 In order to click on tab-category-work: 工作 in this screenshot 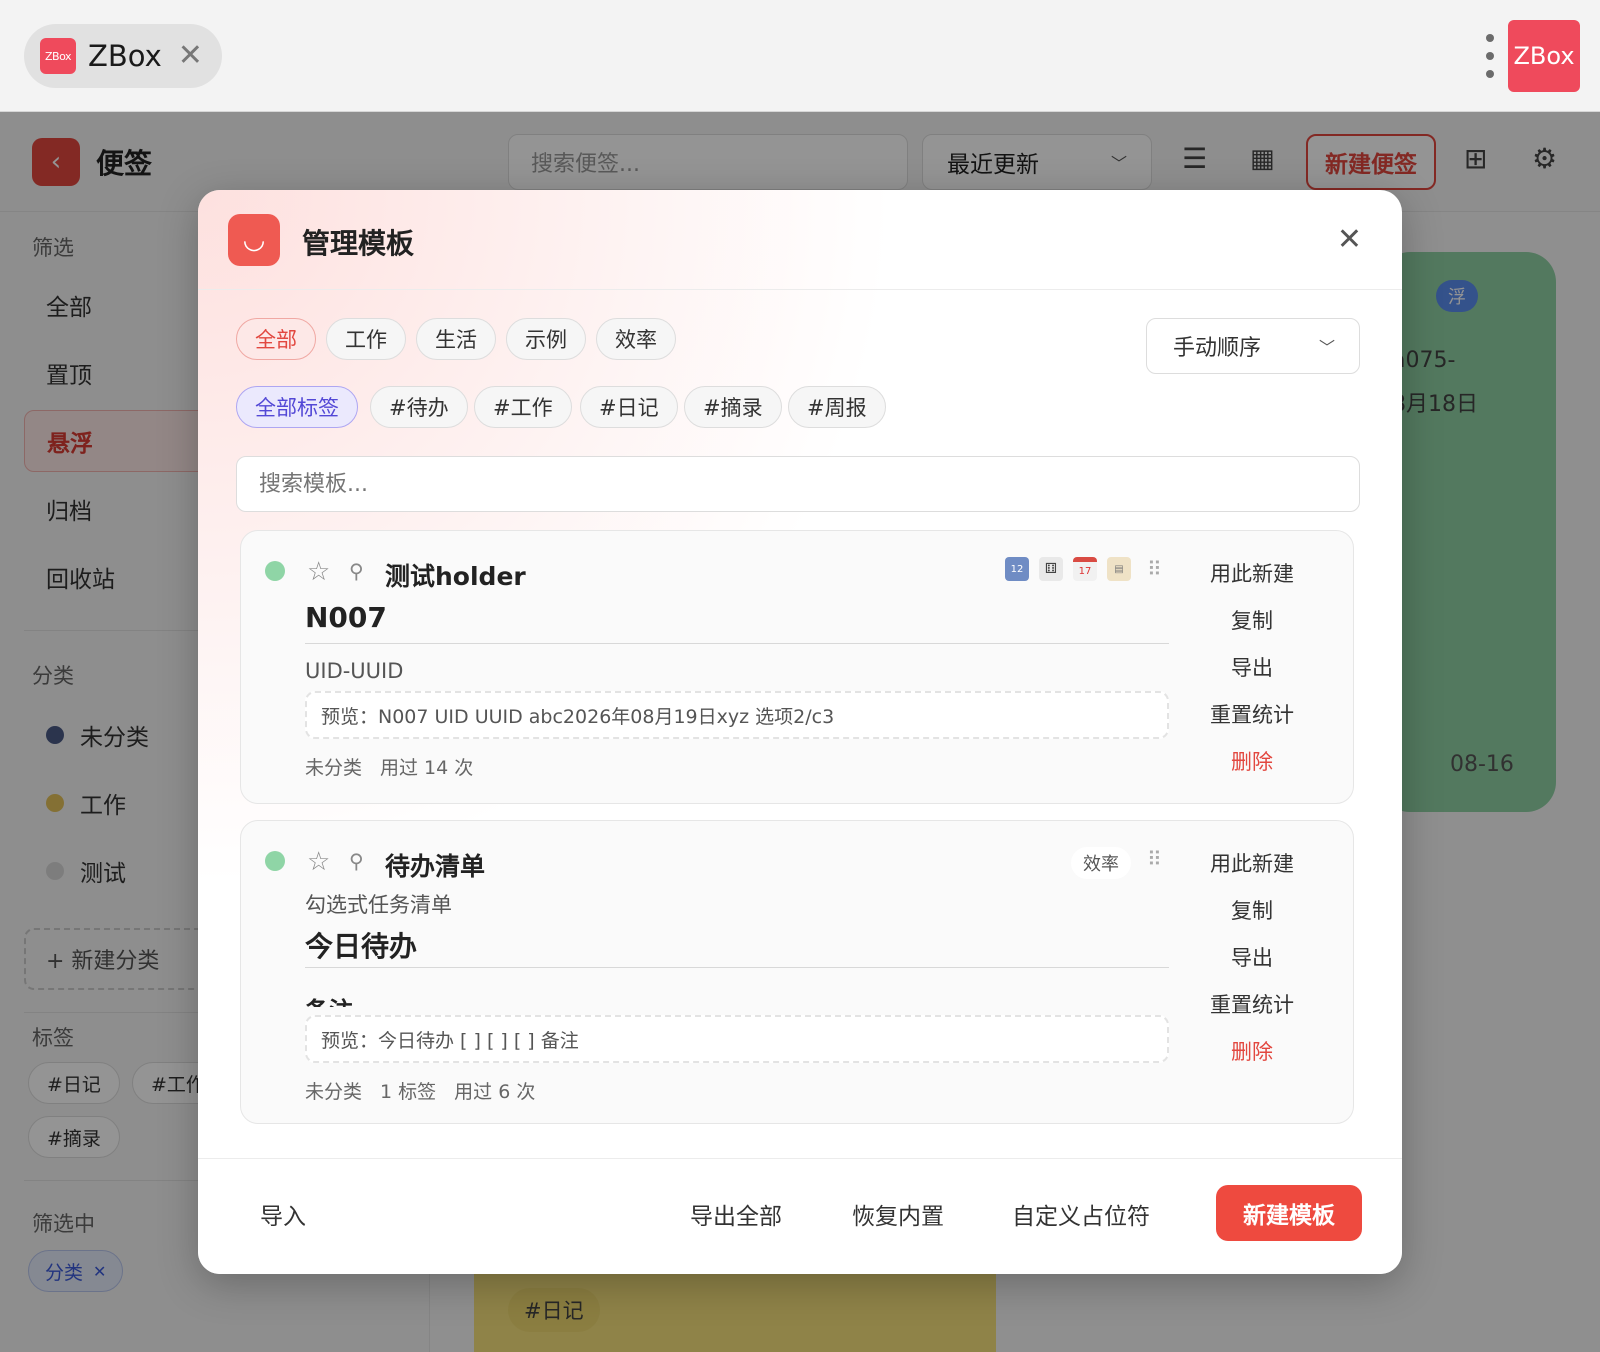, I will do `click(366, 339)`.